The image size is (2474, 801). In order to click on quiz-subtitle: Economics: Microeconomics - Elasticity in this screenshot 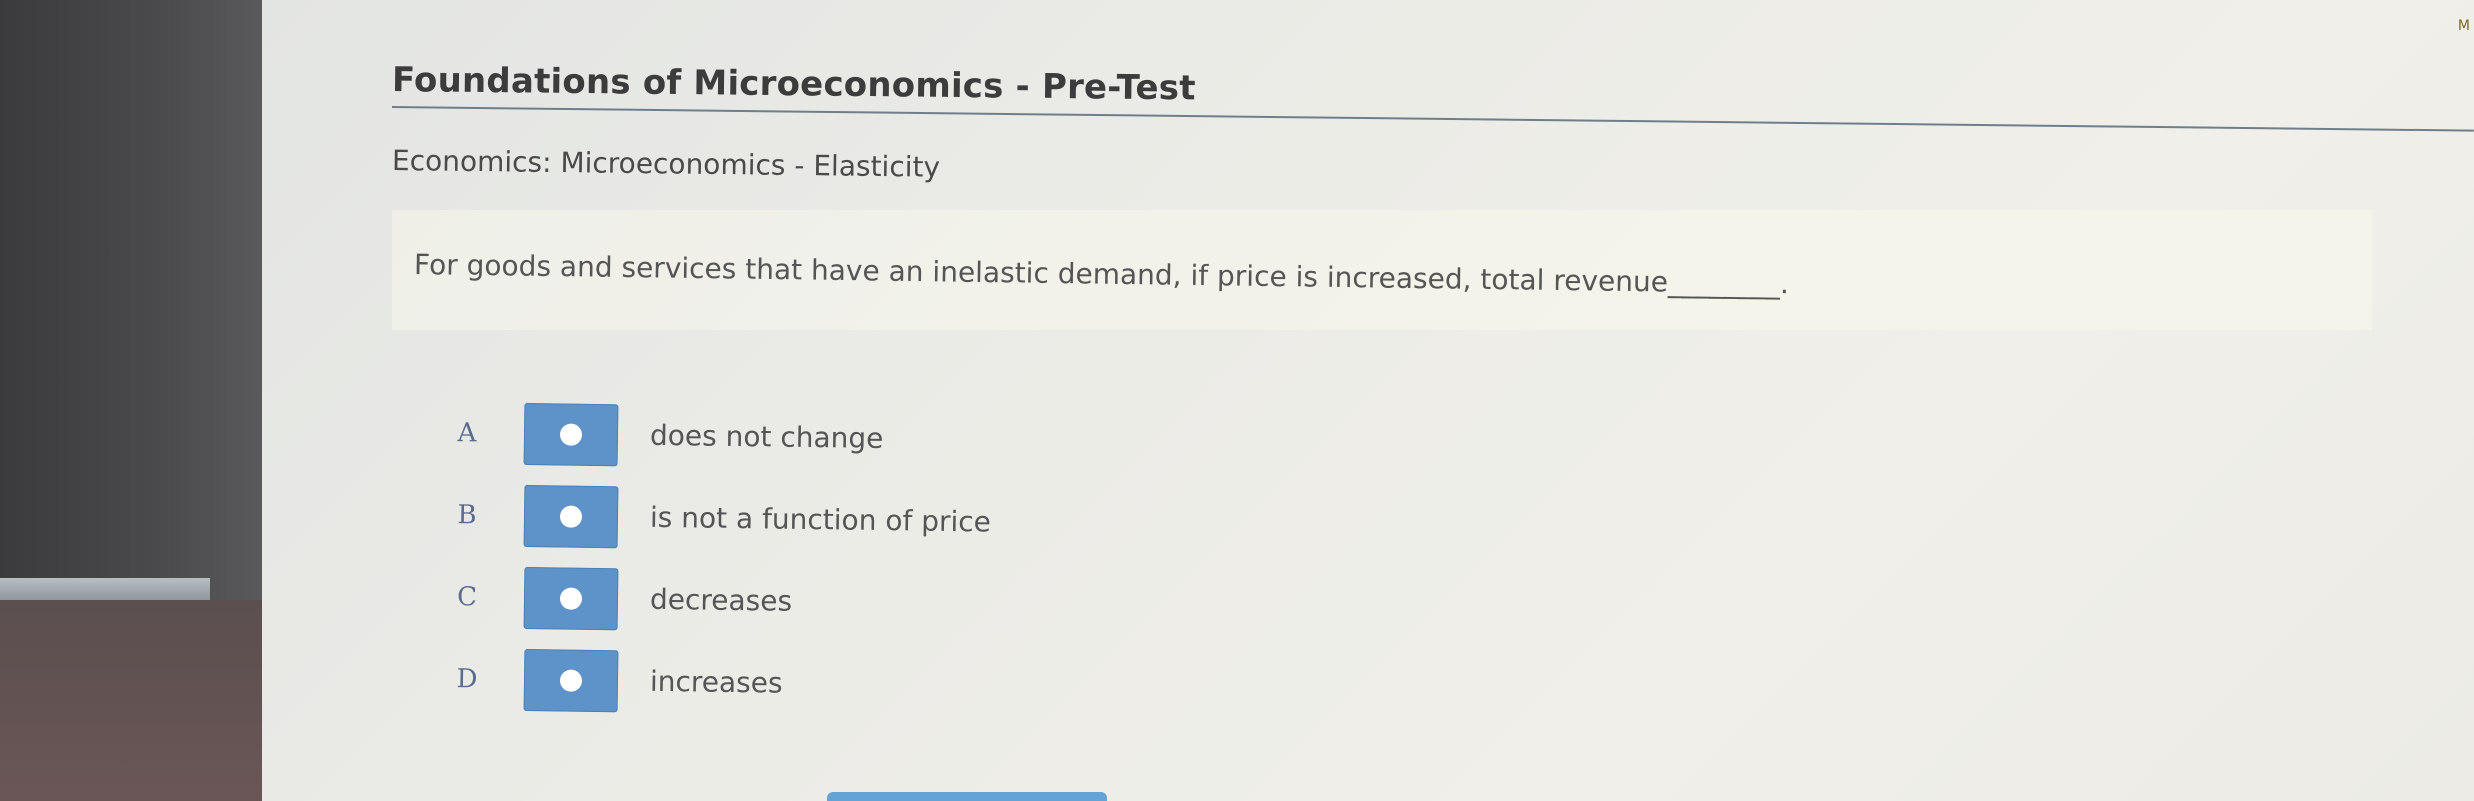, I will do `click(666, 164)`.